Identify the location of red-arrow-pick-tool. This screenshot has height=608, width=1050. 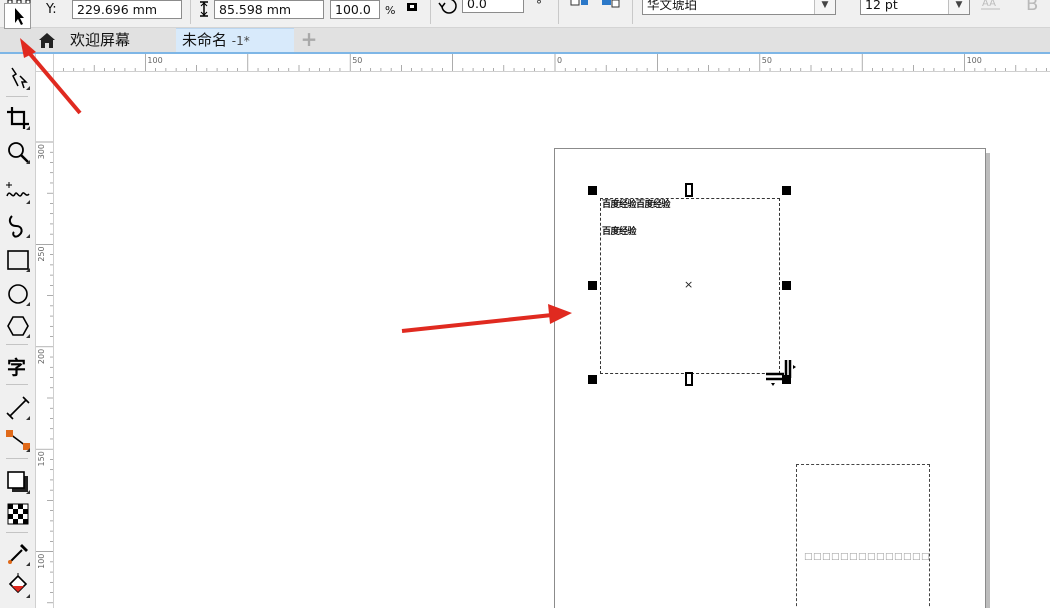
(51, 76).